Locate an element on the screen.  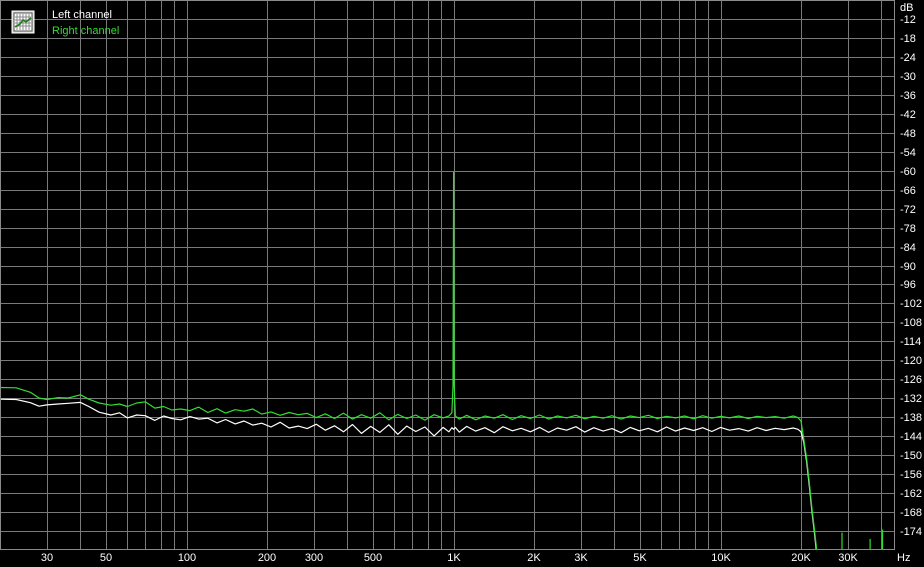
x-tick-label: 1K is located at coordinates (454, 558).